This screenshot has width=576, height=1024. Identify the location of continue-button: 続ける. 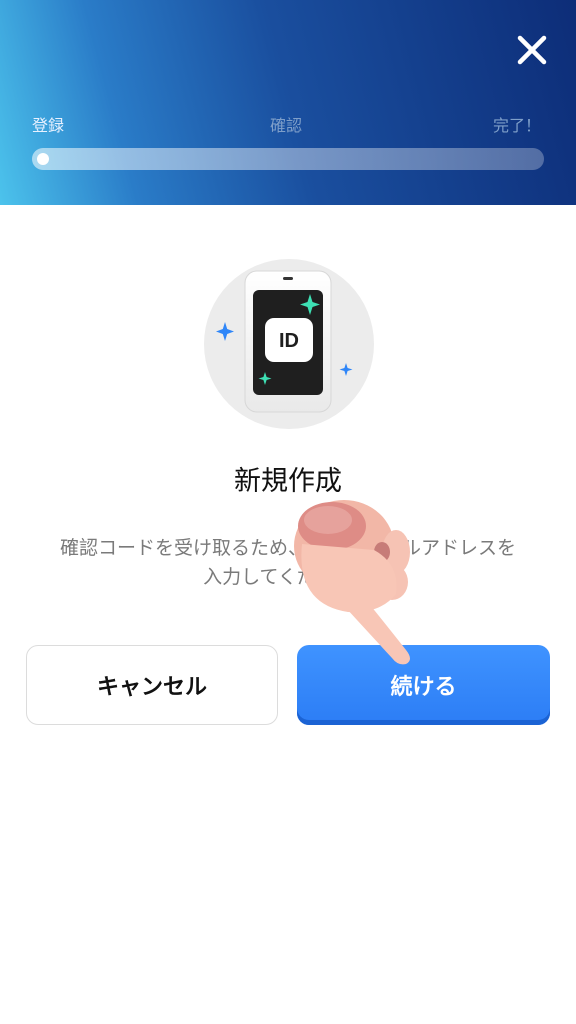
(423, 685).